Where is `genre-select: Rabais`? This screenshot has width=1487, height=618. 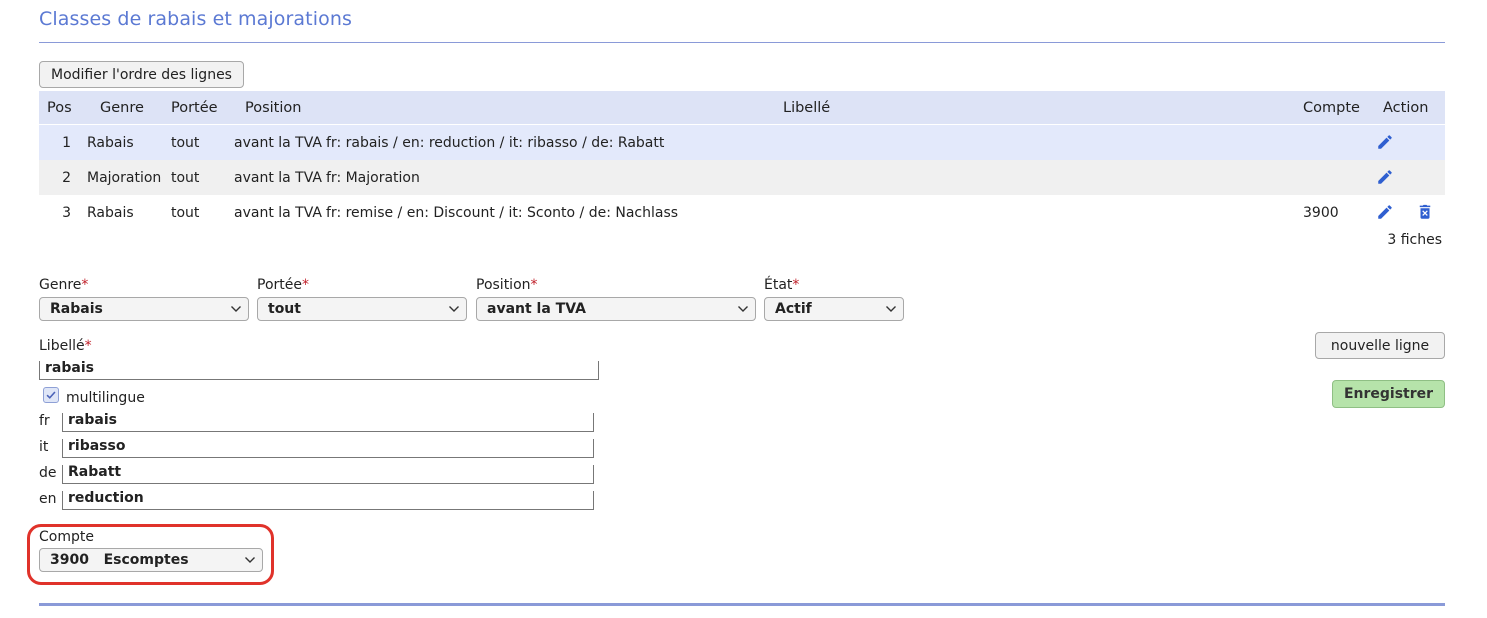 genre-select: Rabais is located at coordinates (144, 309).